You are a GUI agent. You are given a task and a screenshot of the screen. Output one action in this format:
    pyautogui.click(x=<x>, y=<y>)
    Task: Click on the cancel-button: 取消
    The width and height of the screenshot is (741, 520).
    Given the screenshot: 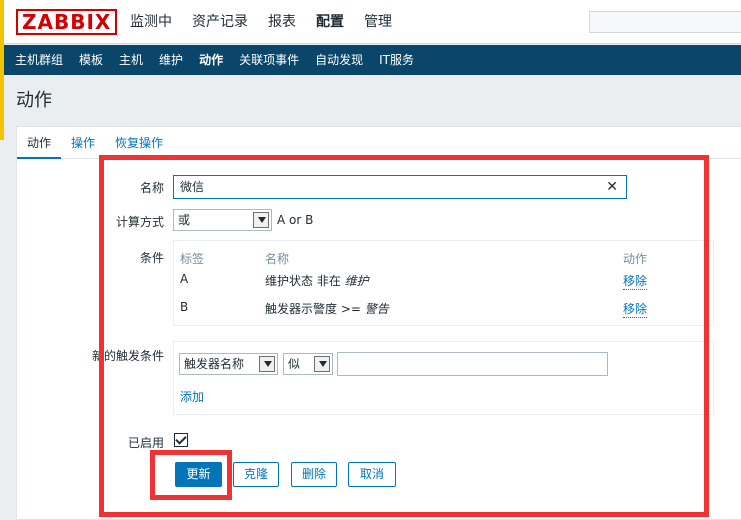 What is the action you would take?
    pyautogui.click(x=372, y=474)
    